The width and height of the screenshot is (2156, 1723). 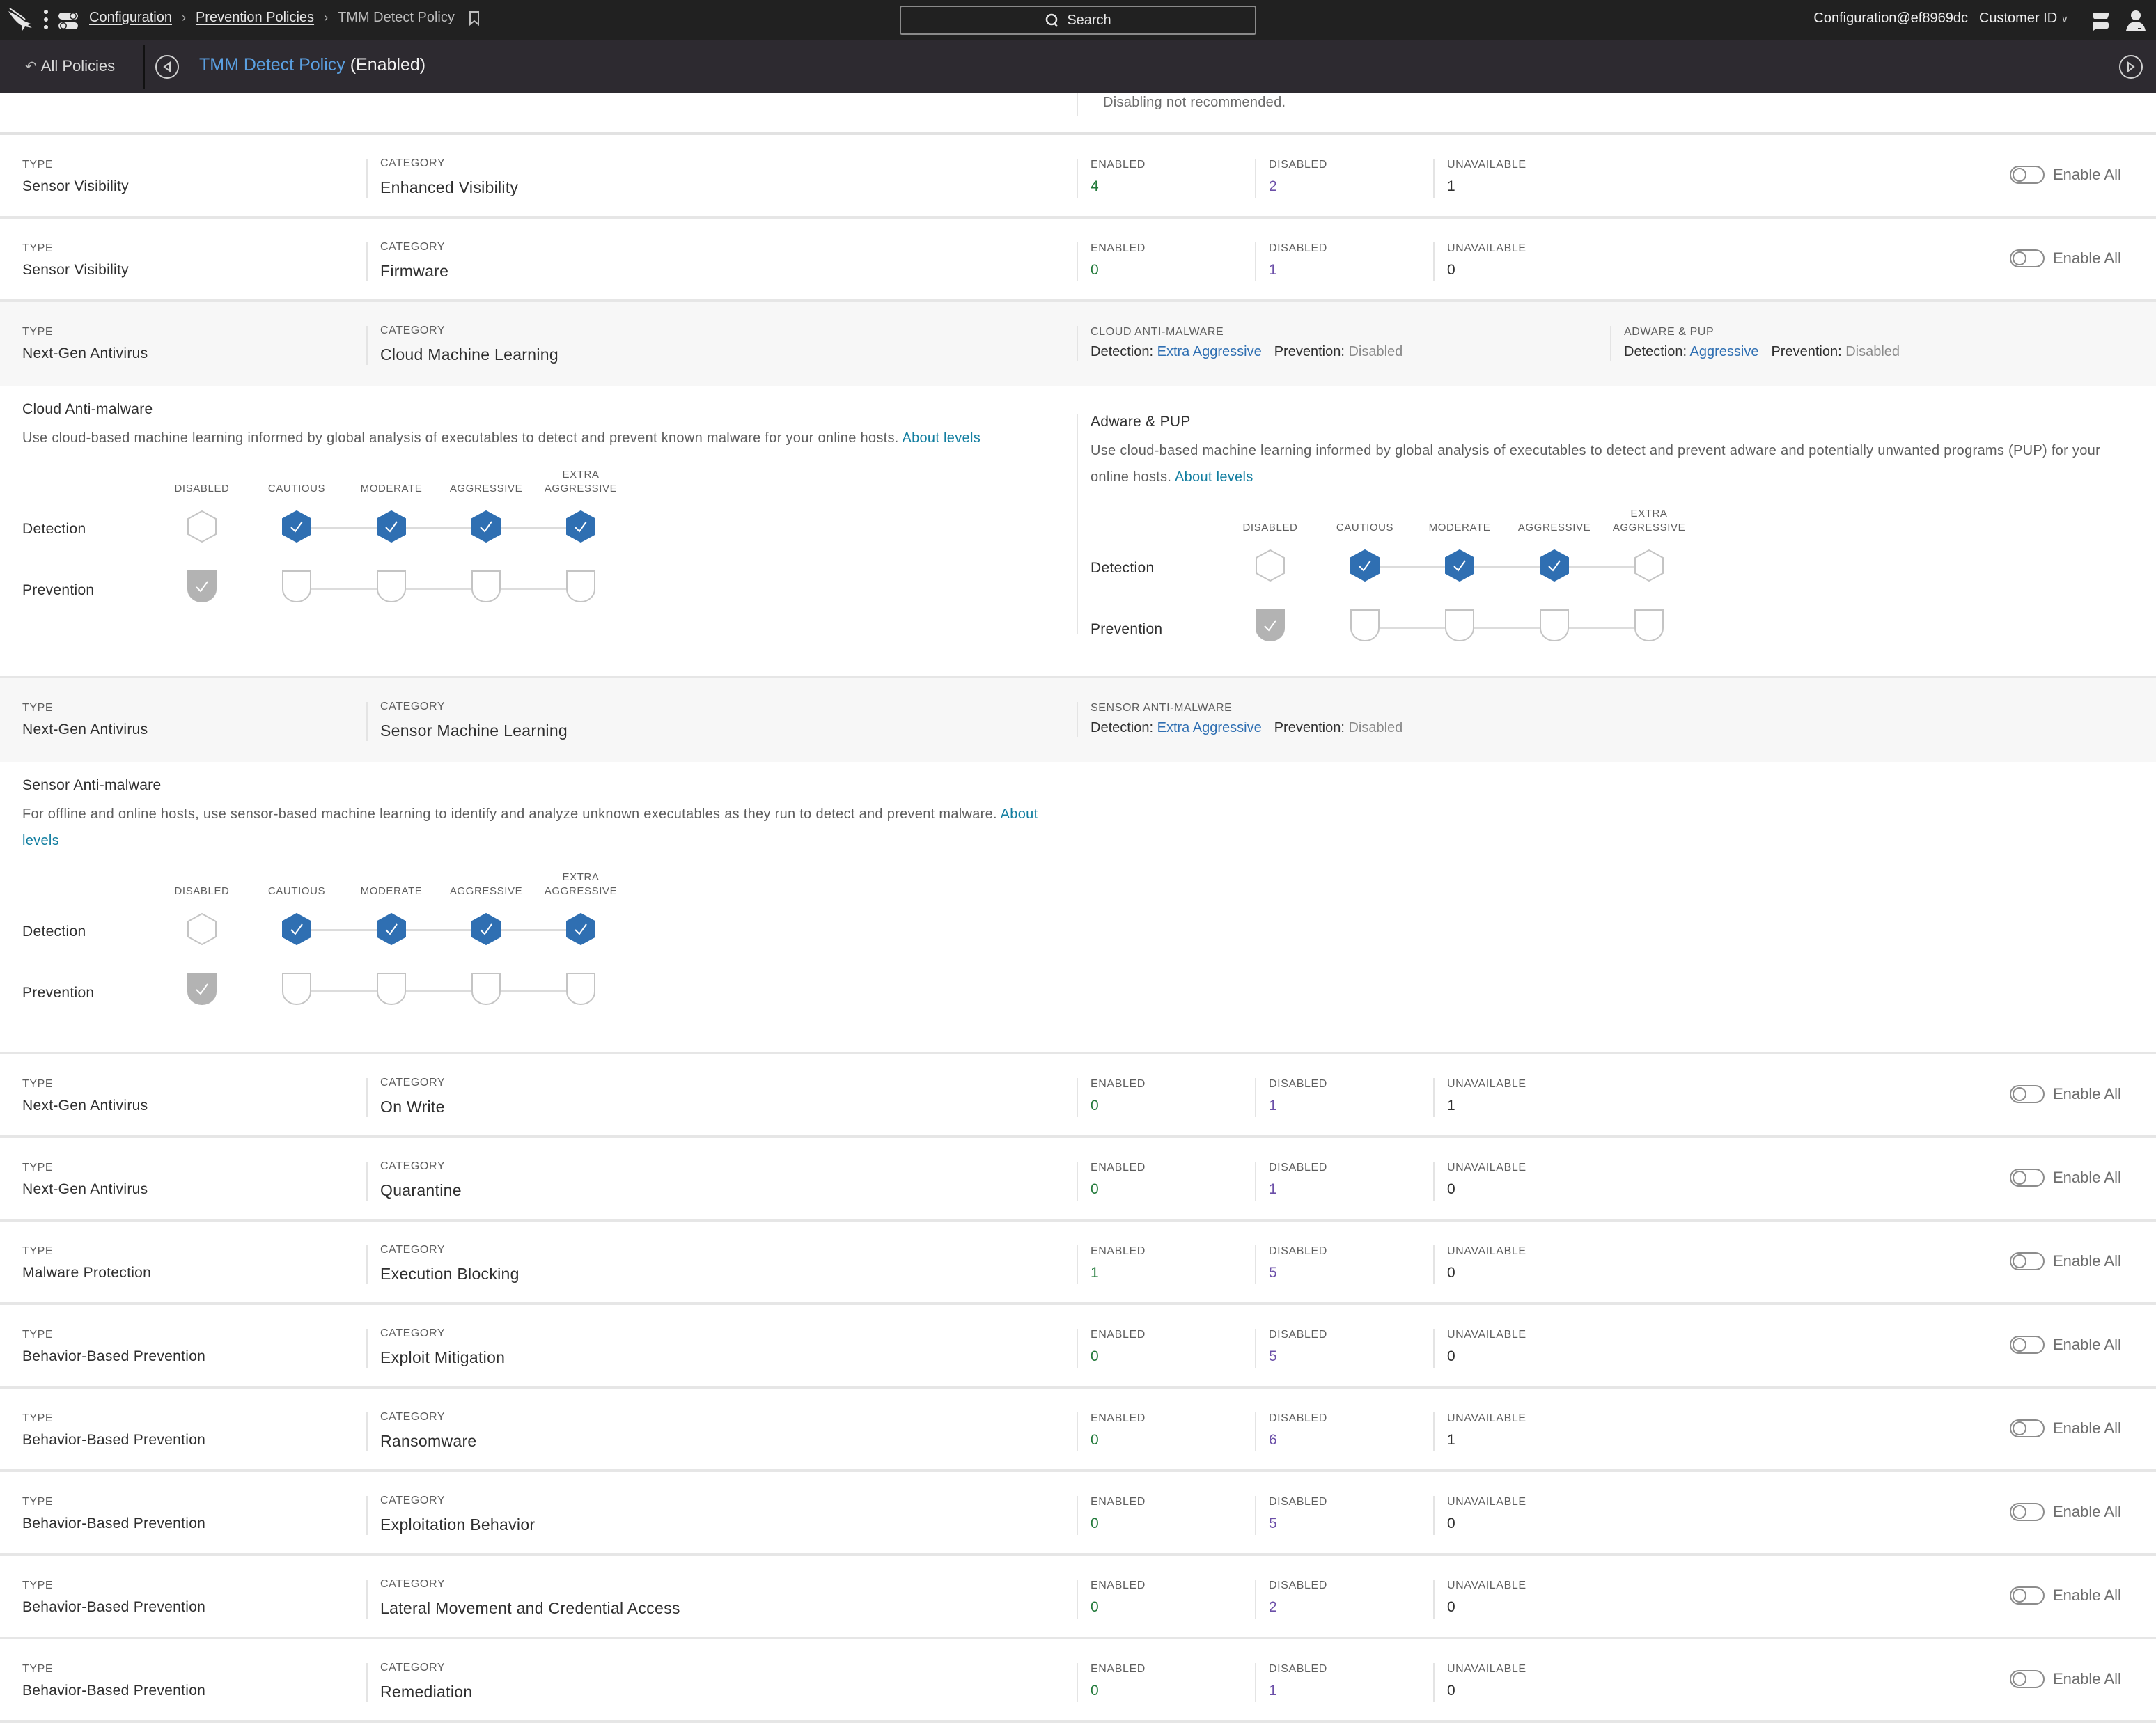 I want to click on messages-icon, so click(x=2101, y=21).